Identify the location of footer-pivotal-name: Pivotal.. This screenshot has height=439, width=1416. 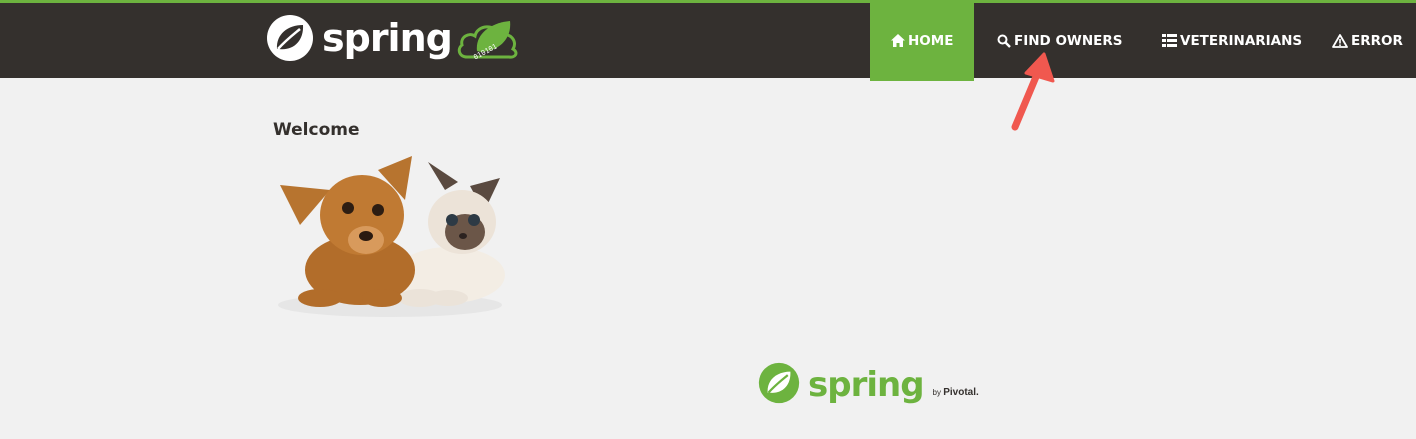
(961, 392).